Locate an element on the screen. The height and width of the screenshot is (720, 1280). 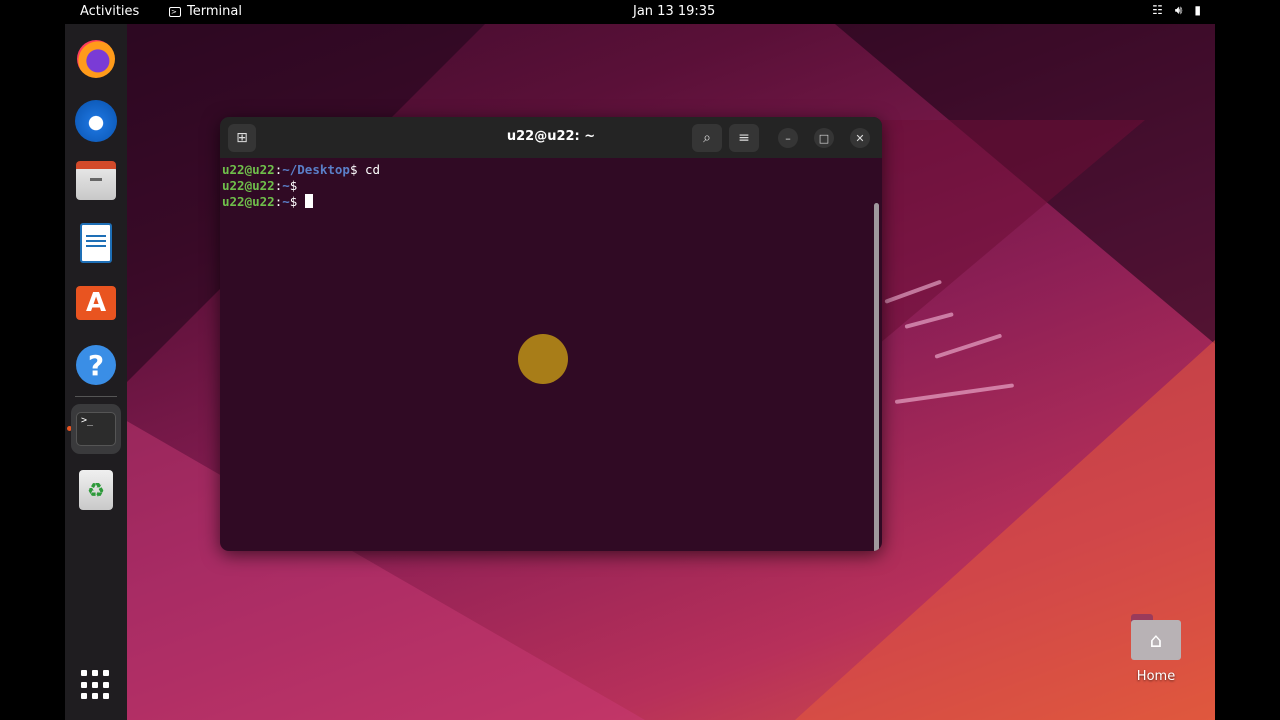
home-folder-label: Home is located at coordinates (1156, 676).